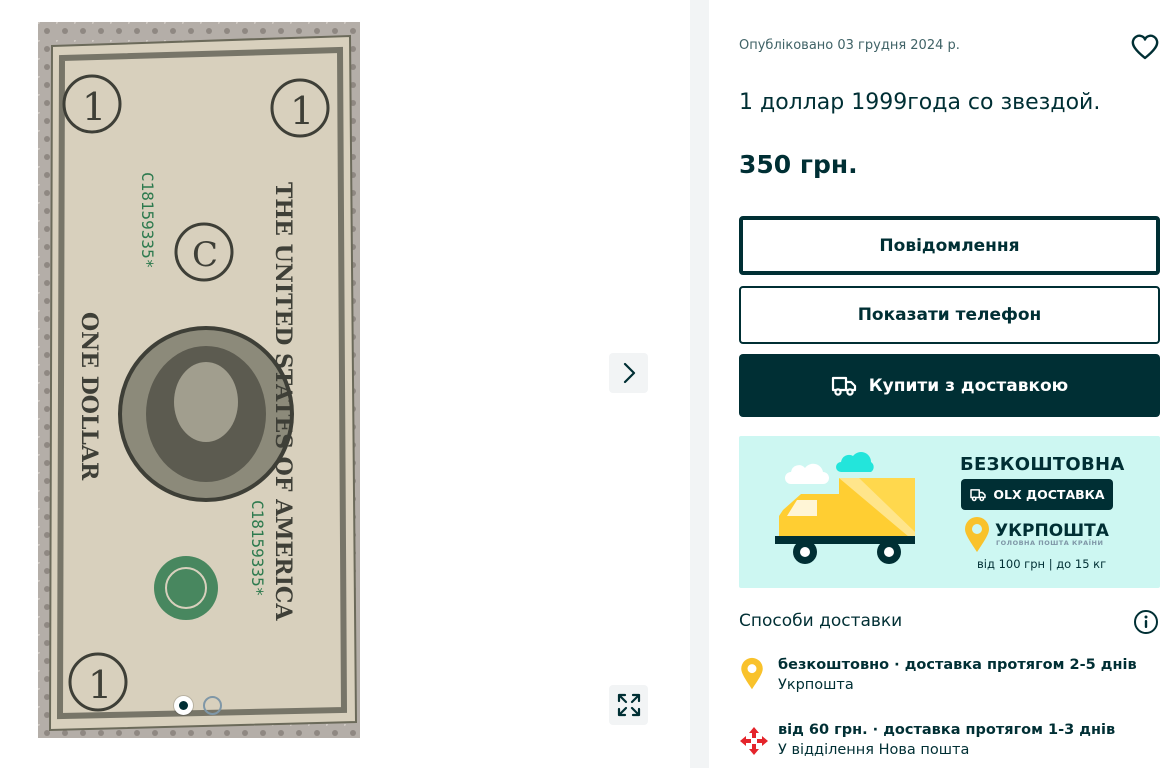 This screenshot has height=768, width=1173. I want to click on message-button: Повідомлення, so click(949, 245).